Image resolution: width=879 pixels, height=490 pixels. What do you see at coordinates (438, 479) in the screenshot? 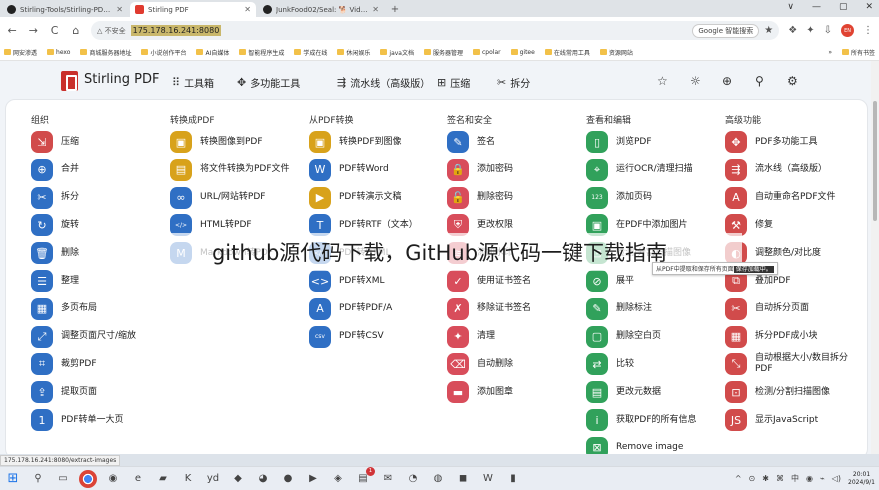
I see `app-icon-orange: ◍` at bounding box center [438, 479].